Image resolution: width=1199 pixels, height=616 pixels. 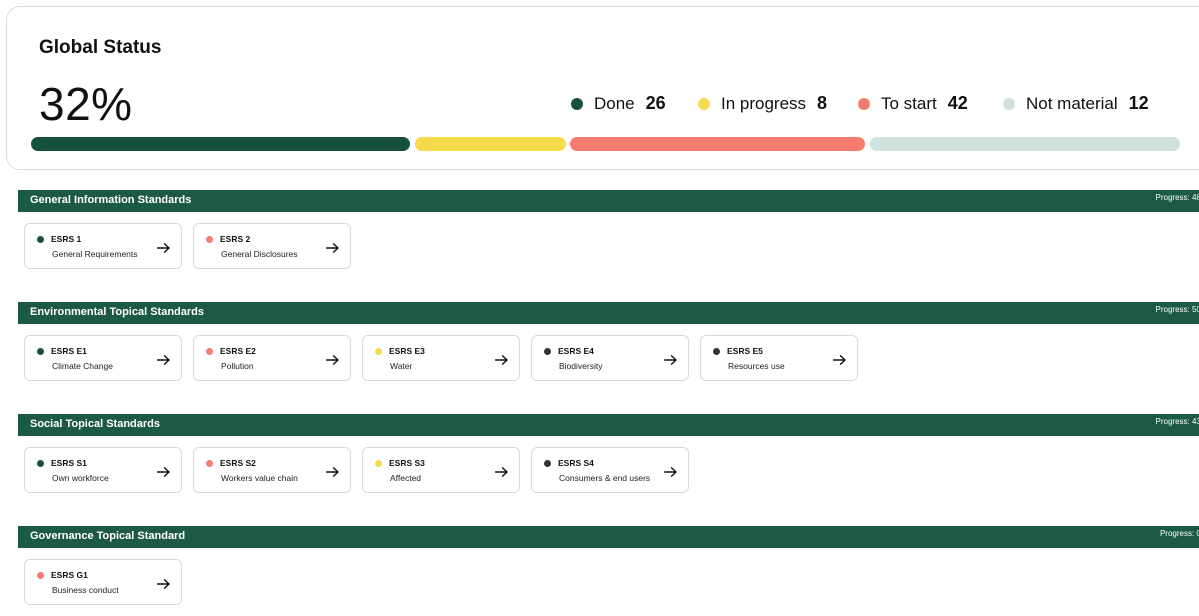 I want to click on standard-card-esrs-s1: ESRS S1 Own workforce, so click(x=103, y=470).